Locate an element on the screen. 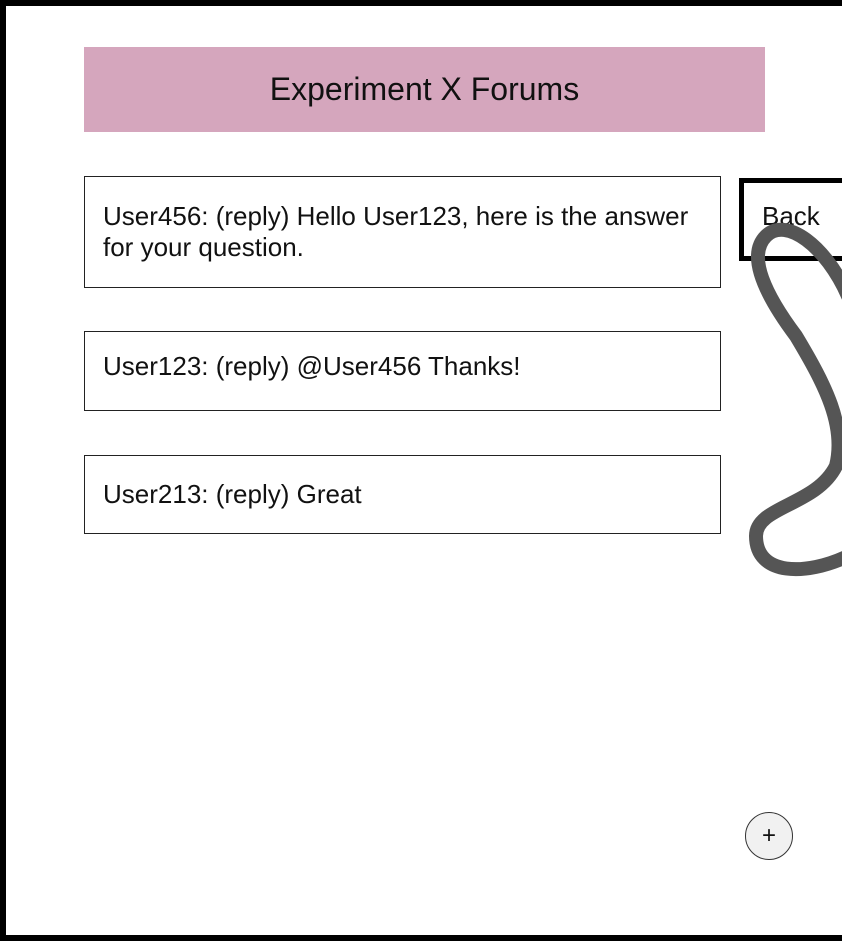 This screenshot has width=842, height=941. post-text: User213: (reply) Great is located at coordinates (232, 494).